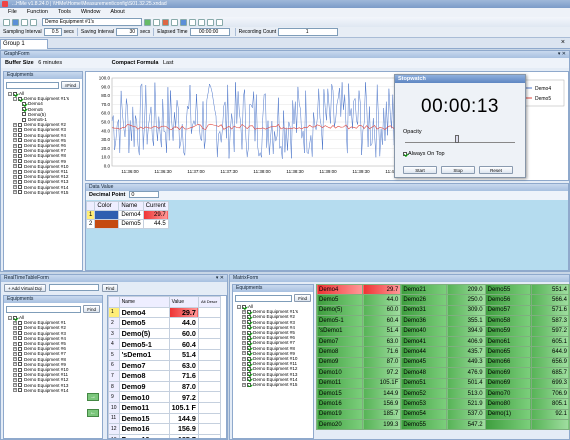  What do you see at coordinates (508, 393) in the screenshot?
I see `matrix-name-cell: Demo70` at bounding box center [508, 393].